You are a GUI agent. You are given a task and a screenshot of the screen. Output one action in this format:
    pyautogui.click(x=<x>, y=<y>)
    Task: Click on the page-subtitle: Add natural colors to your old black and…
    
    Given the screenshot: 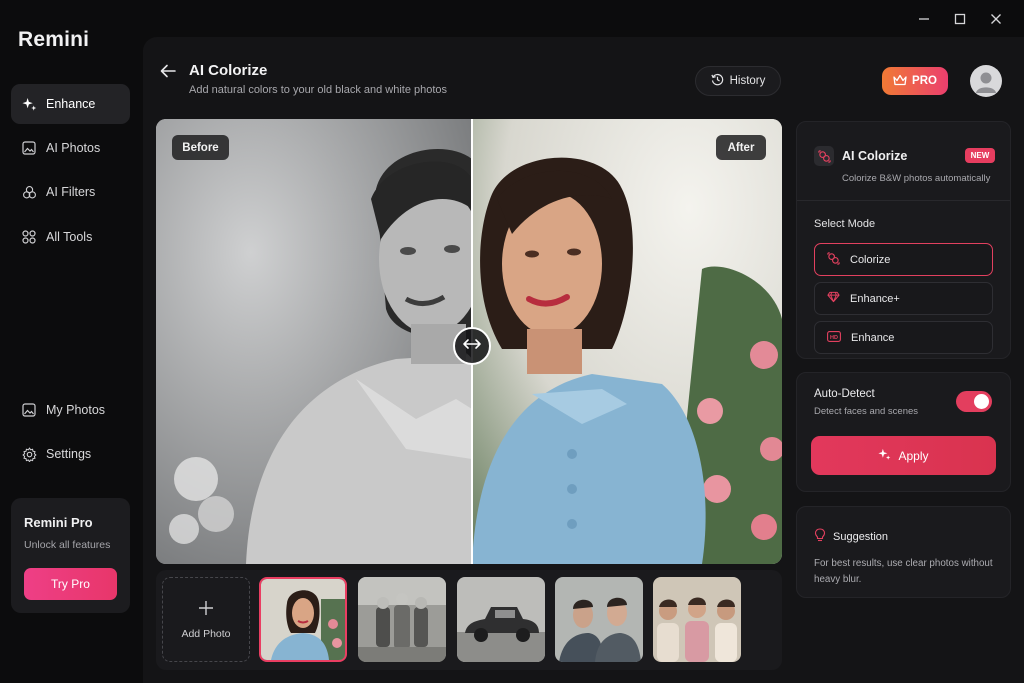 What is the action you would take?
    pyautogui.click(x=318, y=90)
    